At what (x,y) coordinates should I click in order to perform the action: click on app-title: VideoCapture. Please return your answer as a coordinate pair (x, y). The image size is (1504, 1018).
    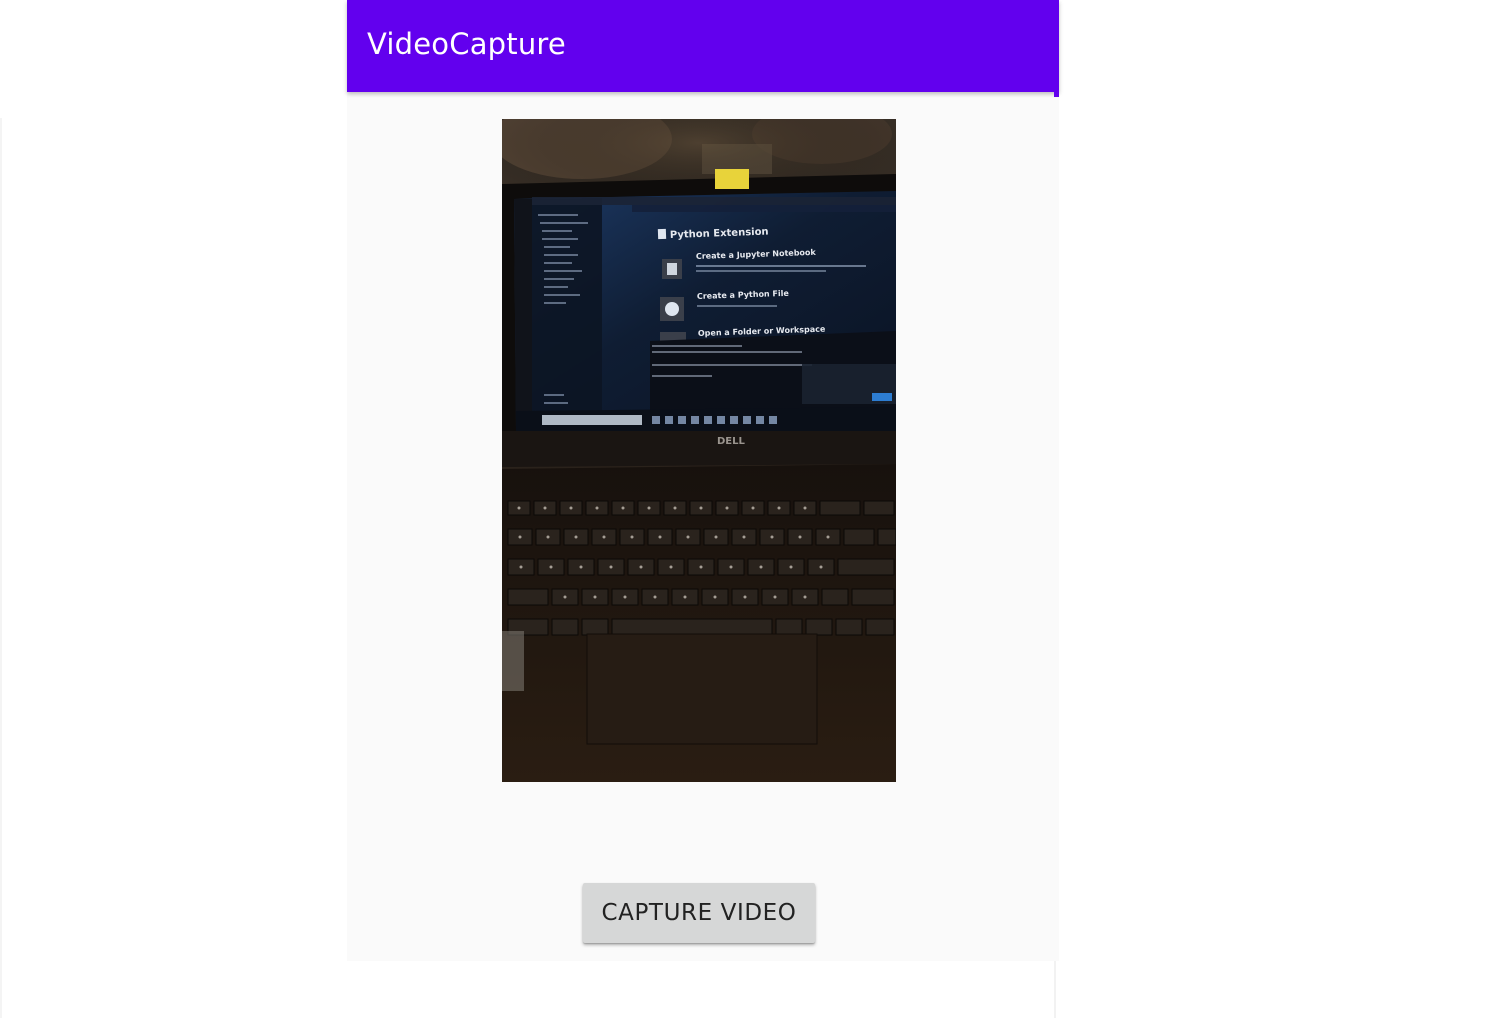
    Looking at the image, I should click on (466, 44).